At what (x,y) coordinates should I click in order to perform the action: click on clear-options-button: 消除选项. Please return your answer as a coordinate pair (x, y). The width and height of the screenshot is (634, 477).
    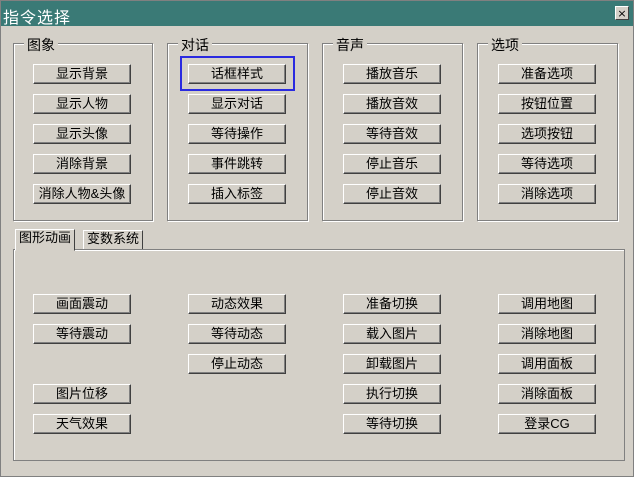
    Looking at the image, I should click on (547, 194).